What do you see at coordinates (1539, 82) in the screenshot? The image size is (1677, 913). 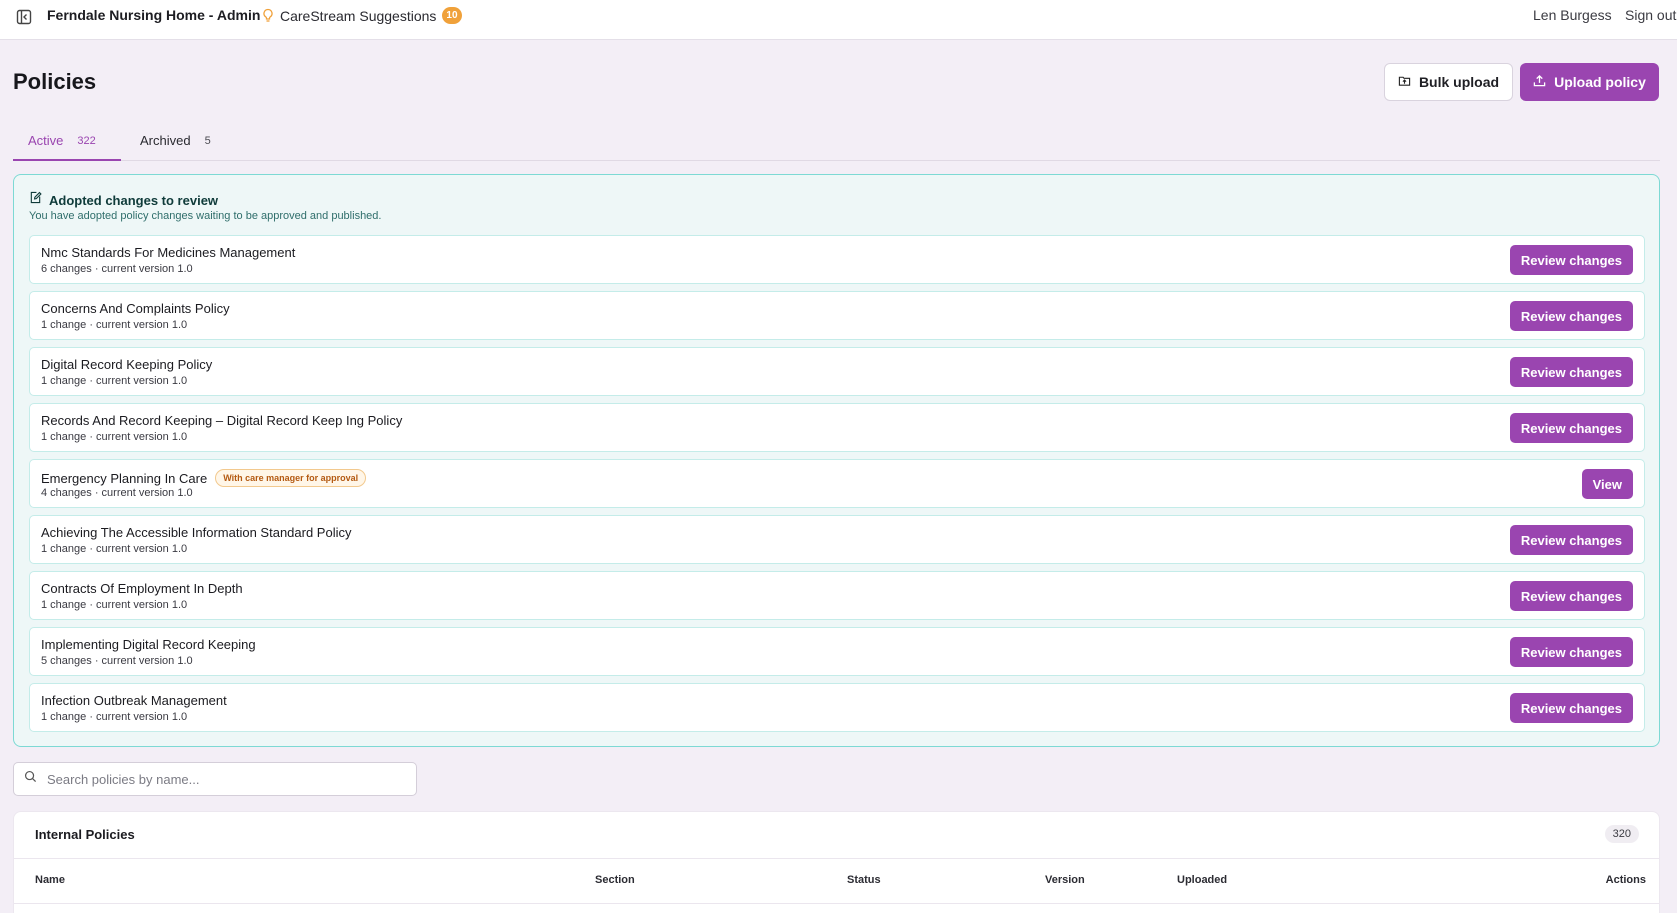 I see `upload-icon` at bounding box center [1539, 82].